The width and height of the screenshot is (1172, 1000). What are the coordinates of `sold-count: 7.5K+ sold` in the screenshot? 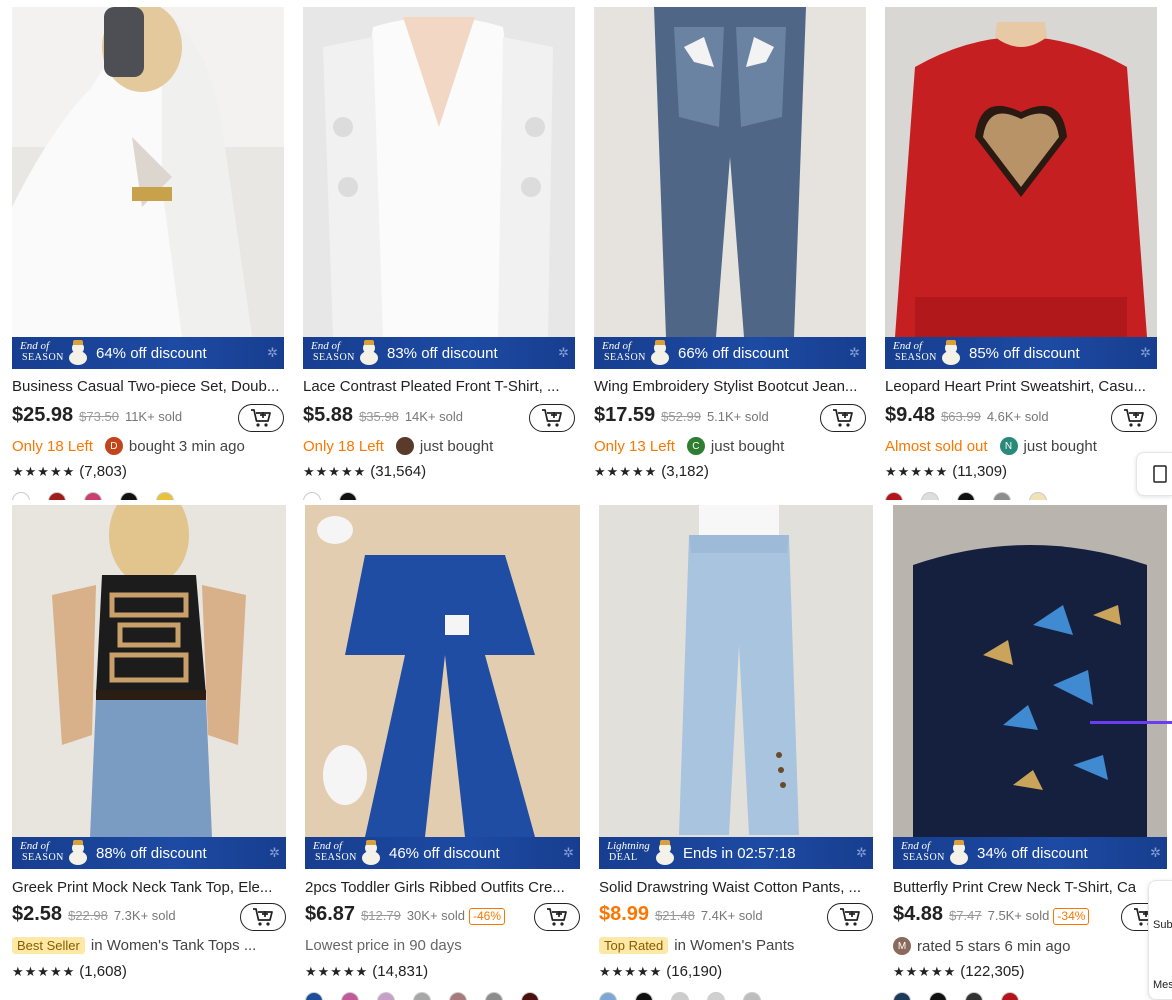 It's located at (1018, 915).